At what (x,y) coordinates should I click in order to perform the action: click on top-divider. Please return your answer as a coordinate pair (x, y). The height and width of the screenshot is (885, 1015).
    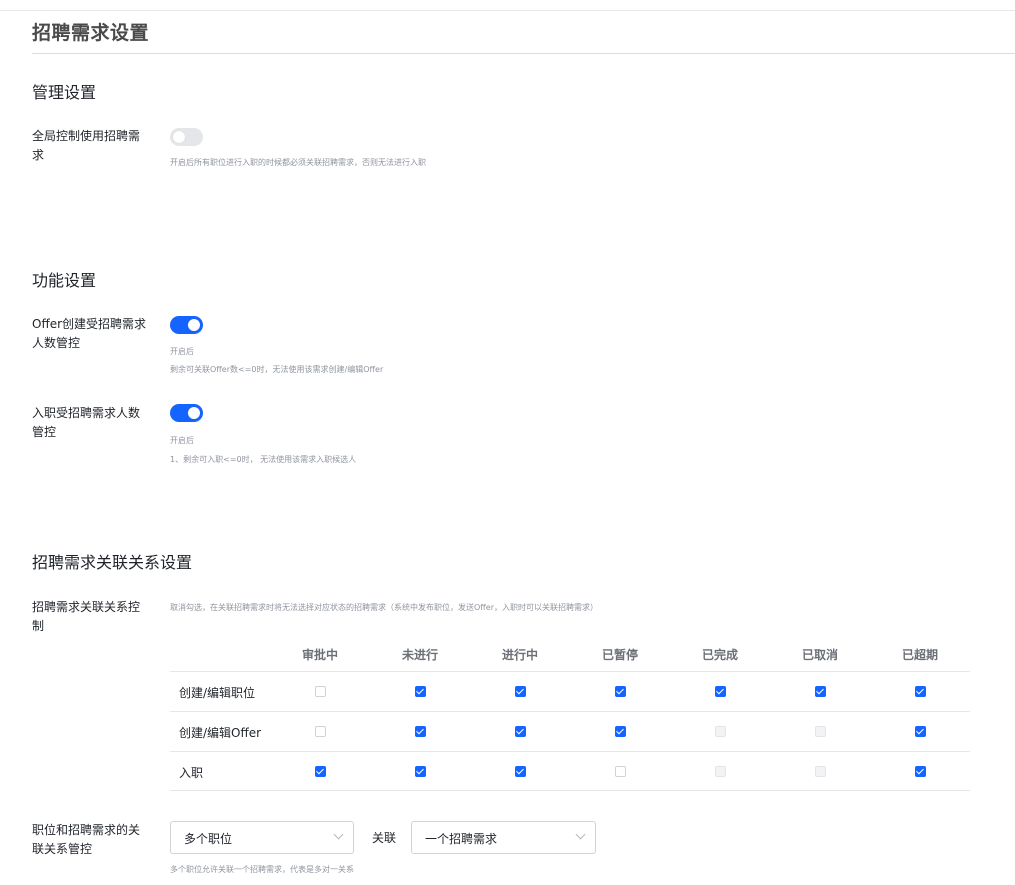
    Looking at the image, I should click on (507, 10).